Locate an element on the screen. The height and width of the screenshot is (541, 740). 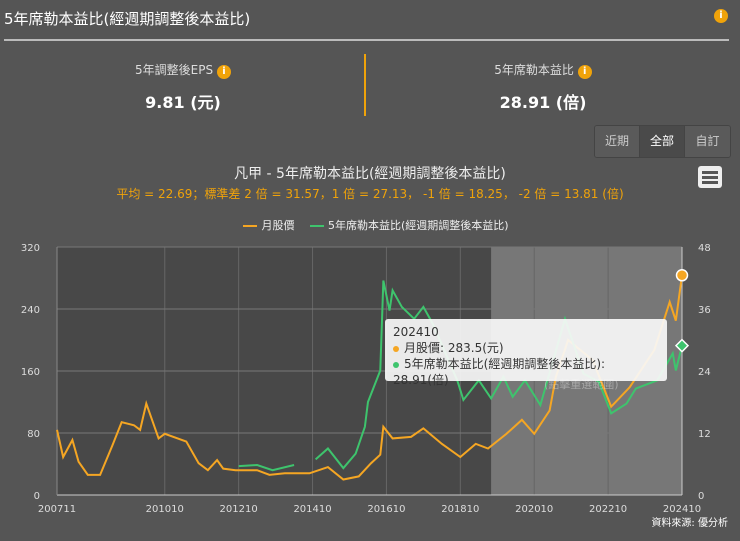
y-right-tick-label: 36 is located at coordinates (704, 310).